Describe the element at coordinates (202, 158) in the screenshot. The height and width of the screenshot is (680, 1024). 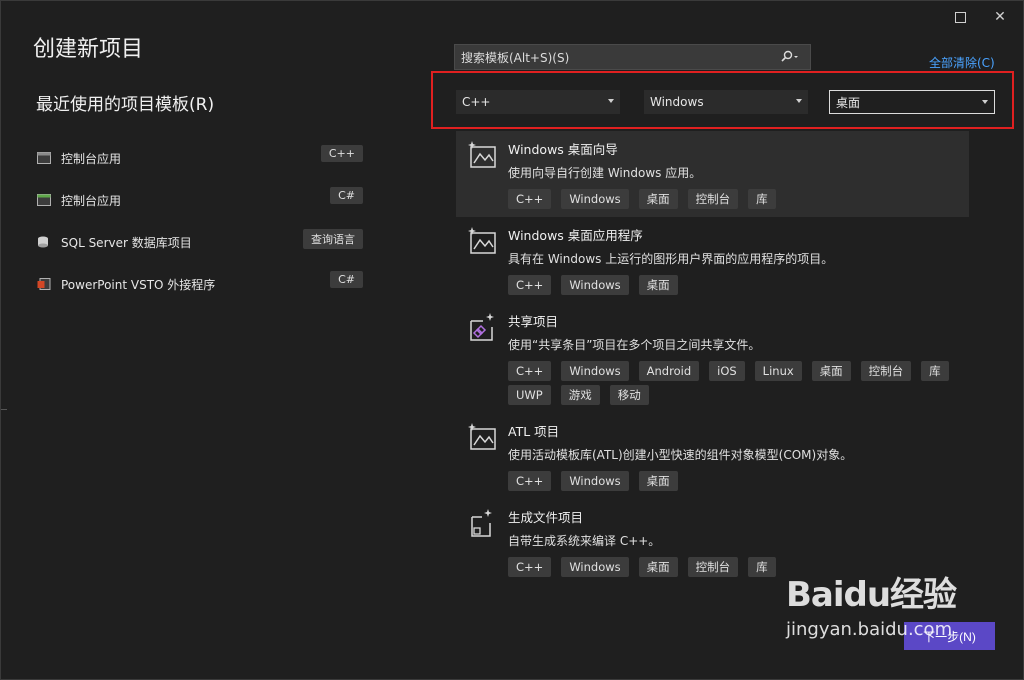
I see `recent-item-console-cpp: 控制台应用 C++` at that location.